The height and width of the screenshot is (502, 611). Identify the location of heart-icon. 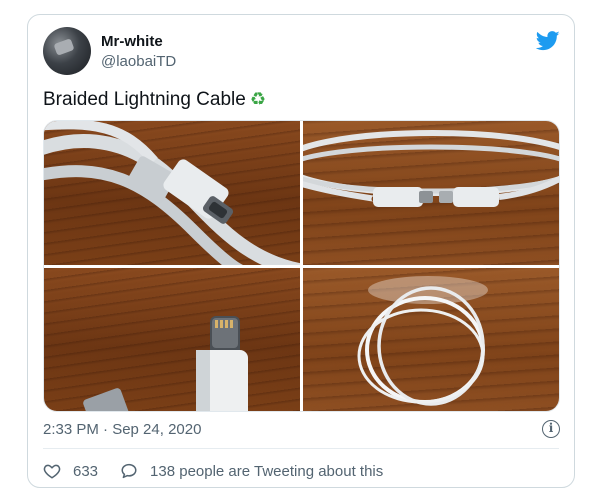
(52, 471).